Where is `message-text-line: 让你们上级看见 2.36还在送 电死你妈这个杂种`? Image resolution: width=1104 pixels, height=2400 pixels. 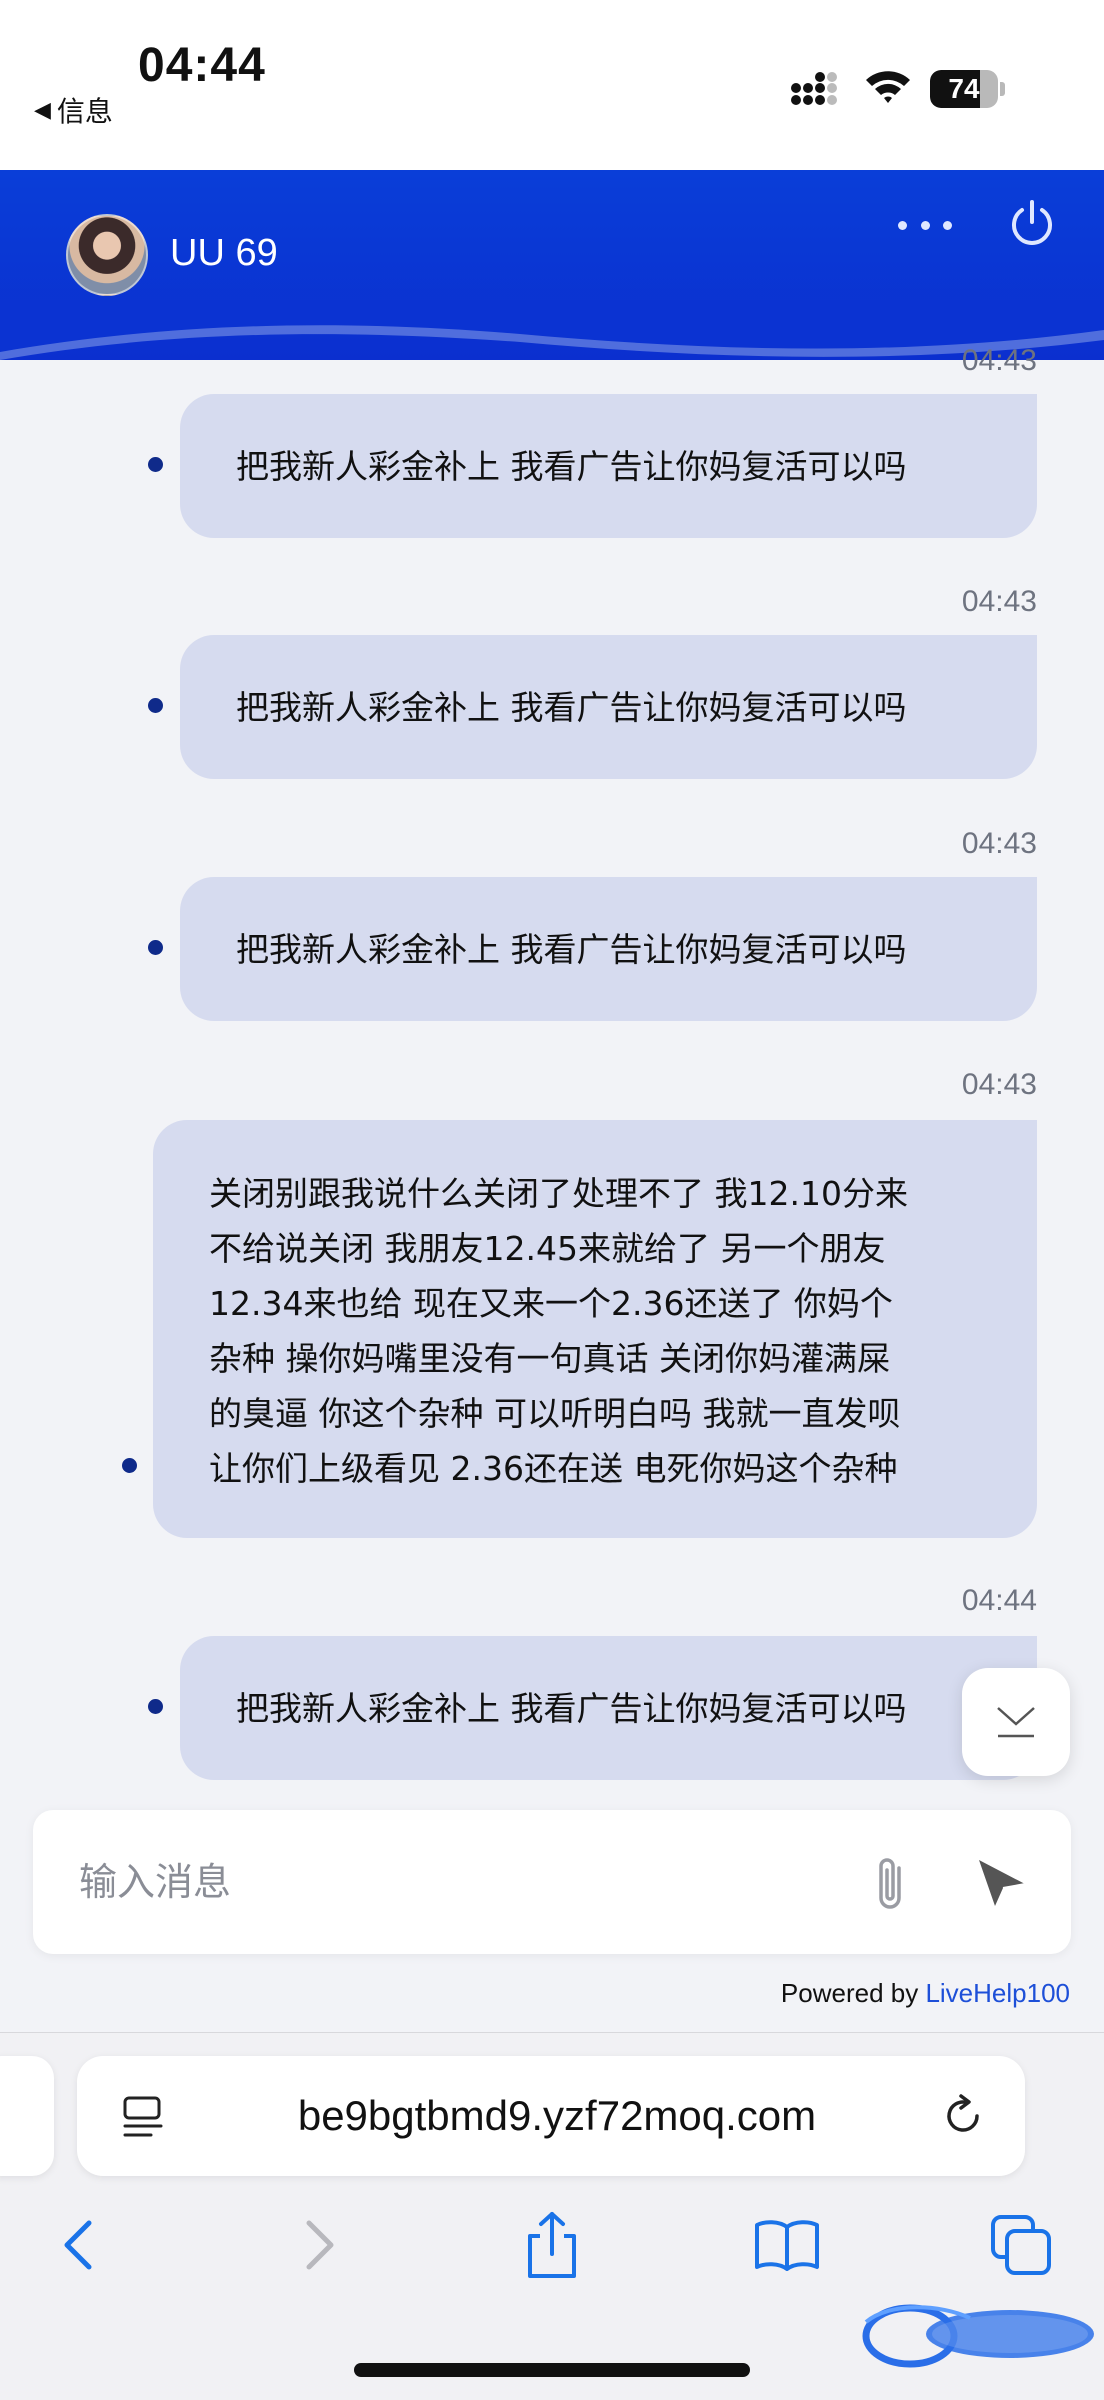 message-text-line: 让你们上级看见 2.36还在送 电死你妈这个杂种 is located at coordinates (553, 1468).